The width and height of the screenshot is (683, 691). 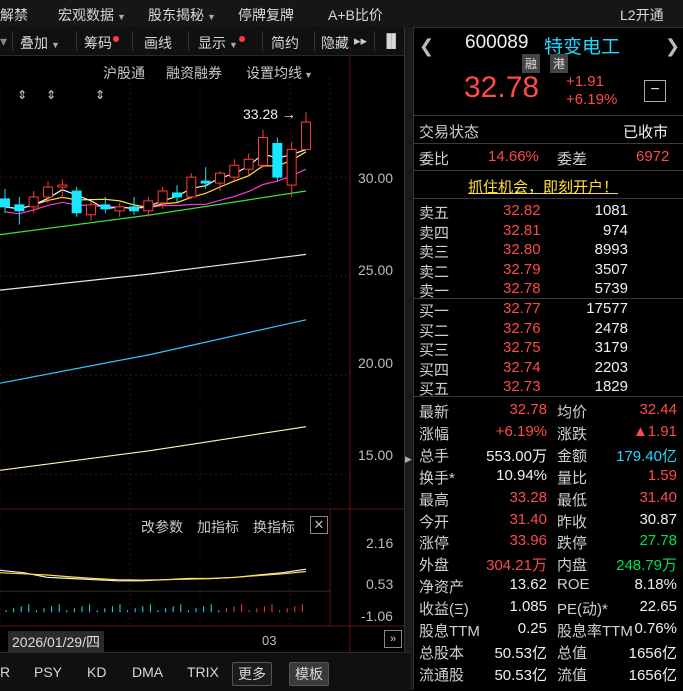 I want to click on stat-label: 总手, so click(x=434, y=456).